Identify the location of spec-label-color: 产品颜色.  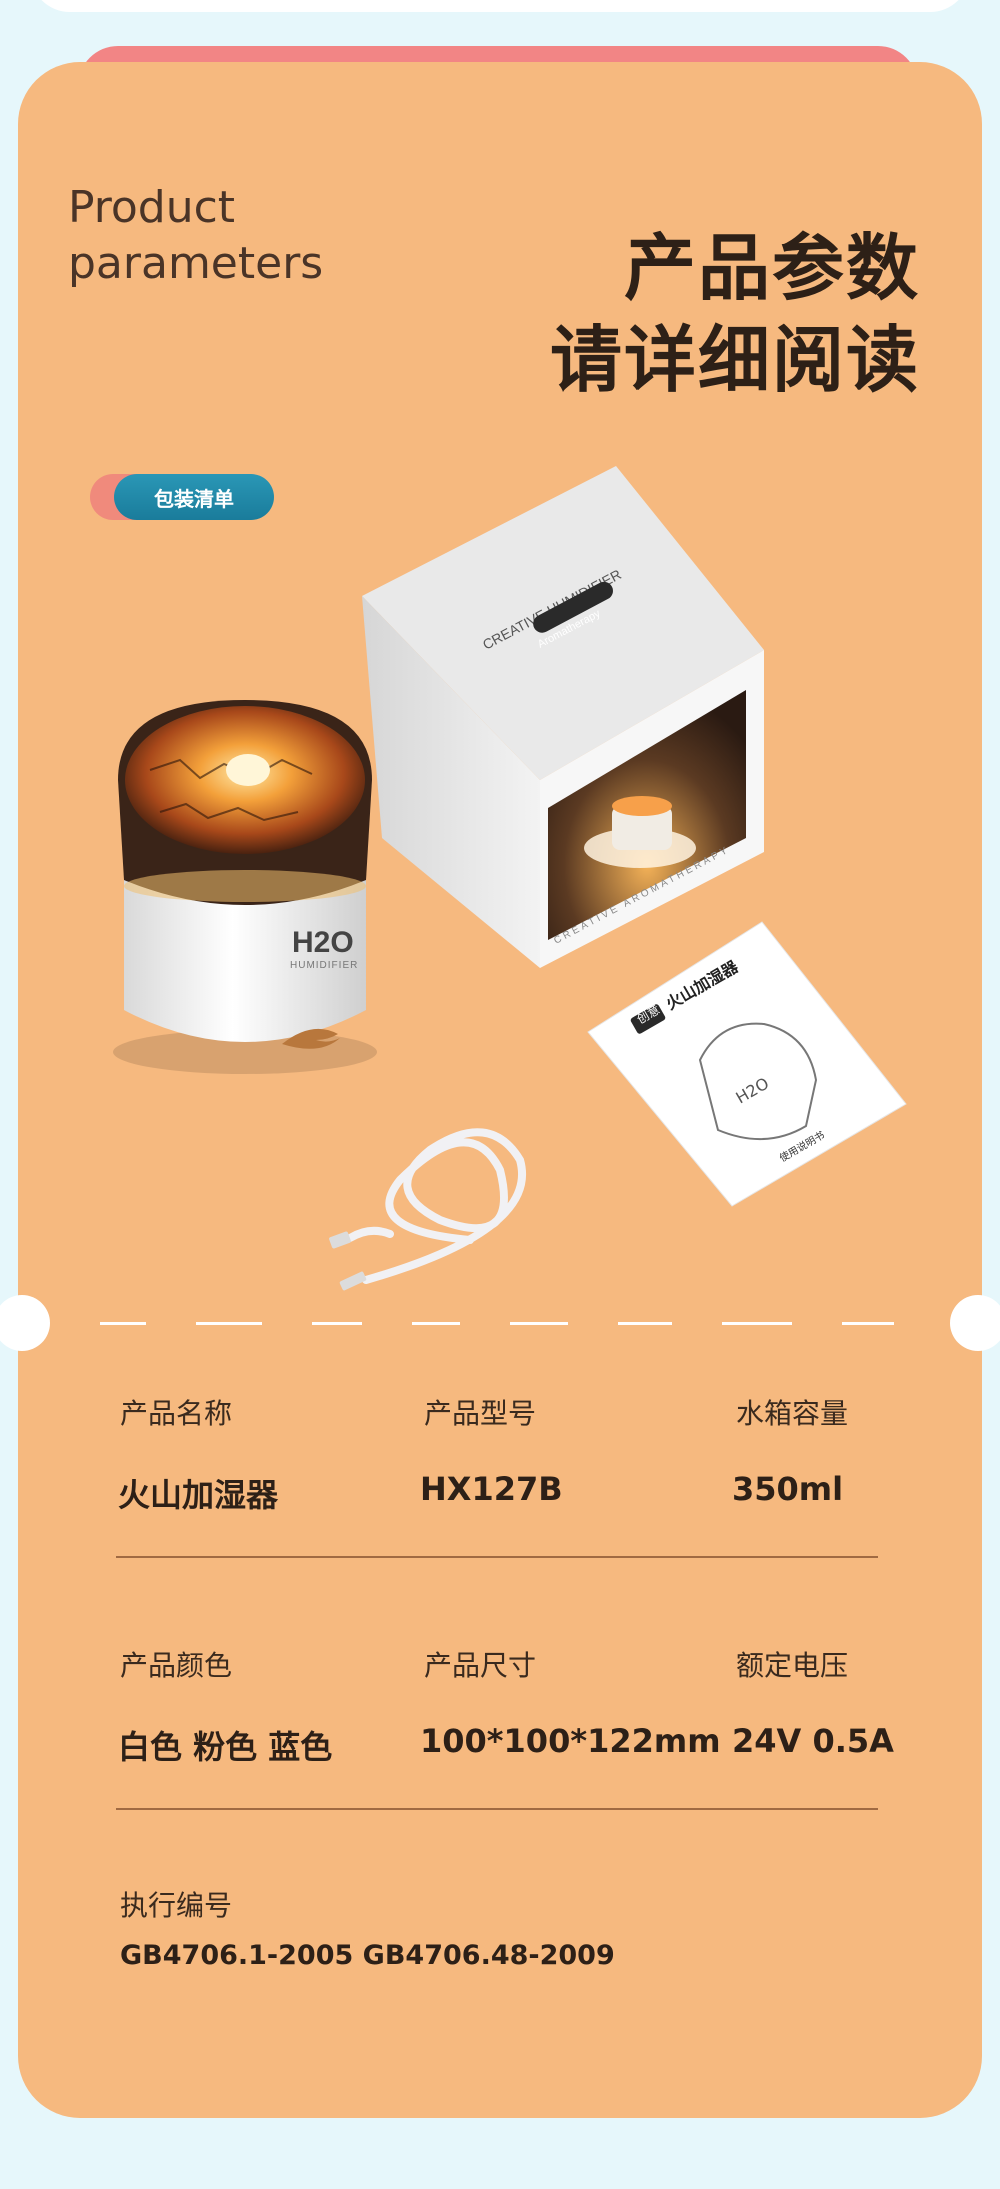
(176, 1665).